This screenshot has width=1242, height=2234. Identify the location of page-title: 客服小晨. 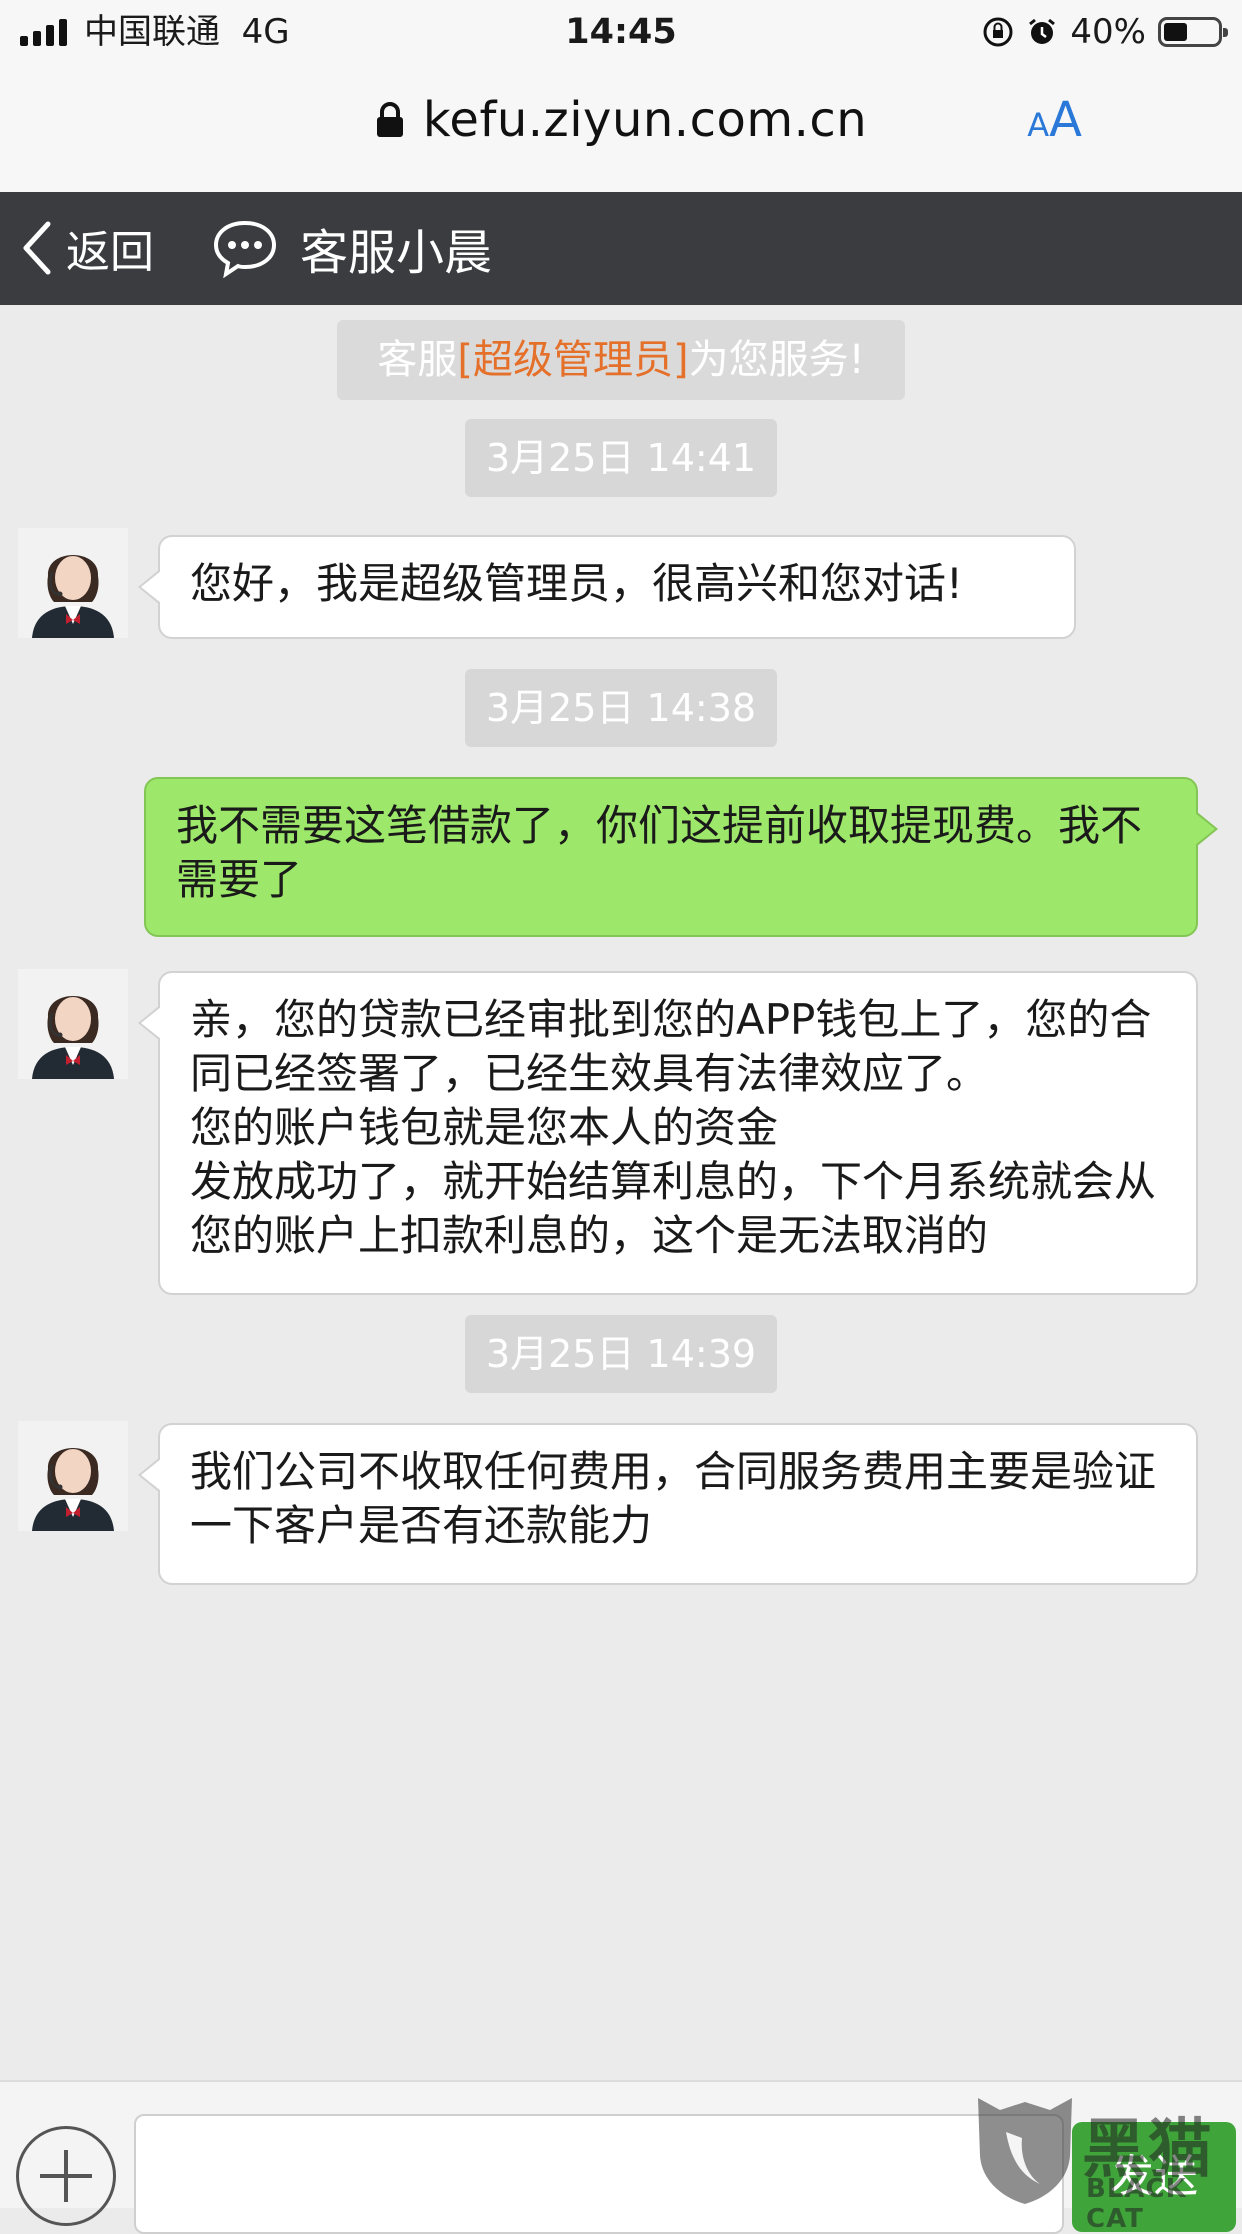
(352, 248).